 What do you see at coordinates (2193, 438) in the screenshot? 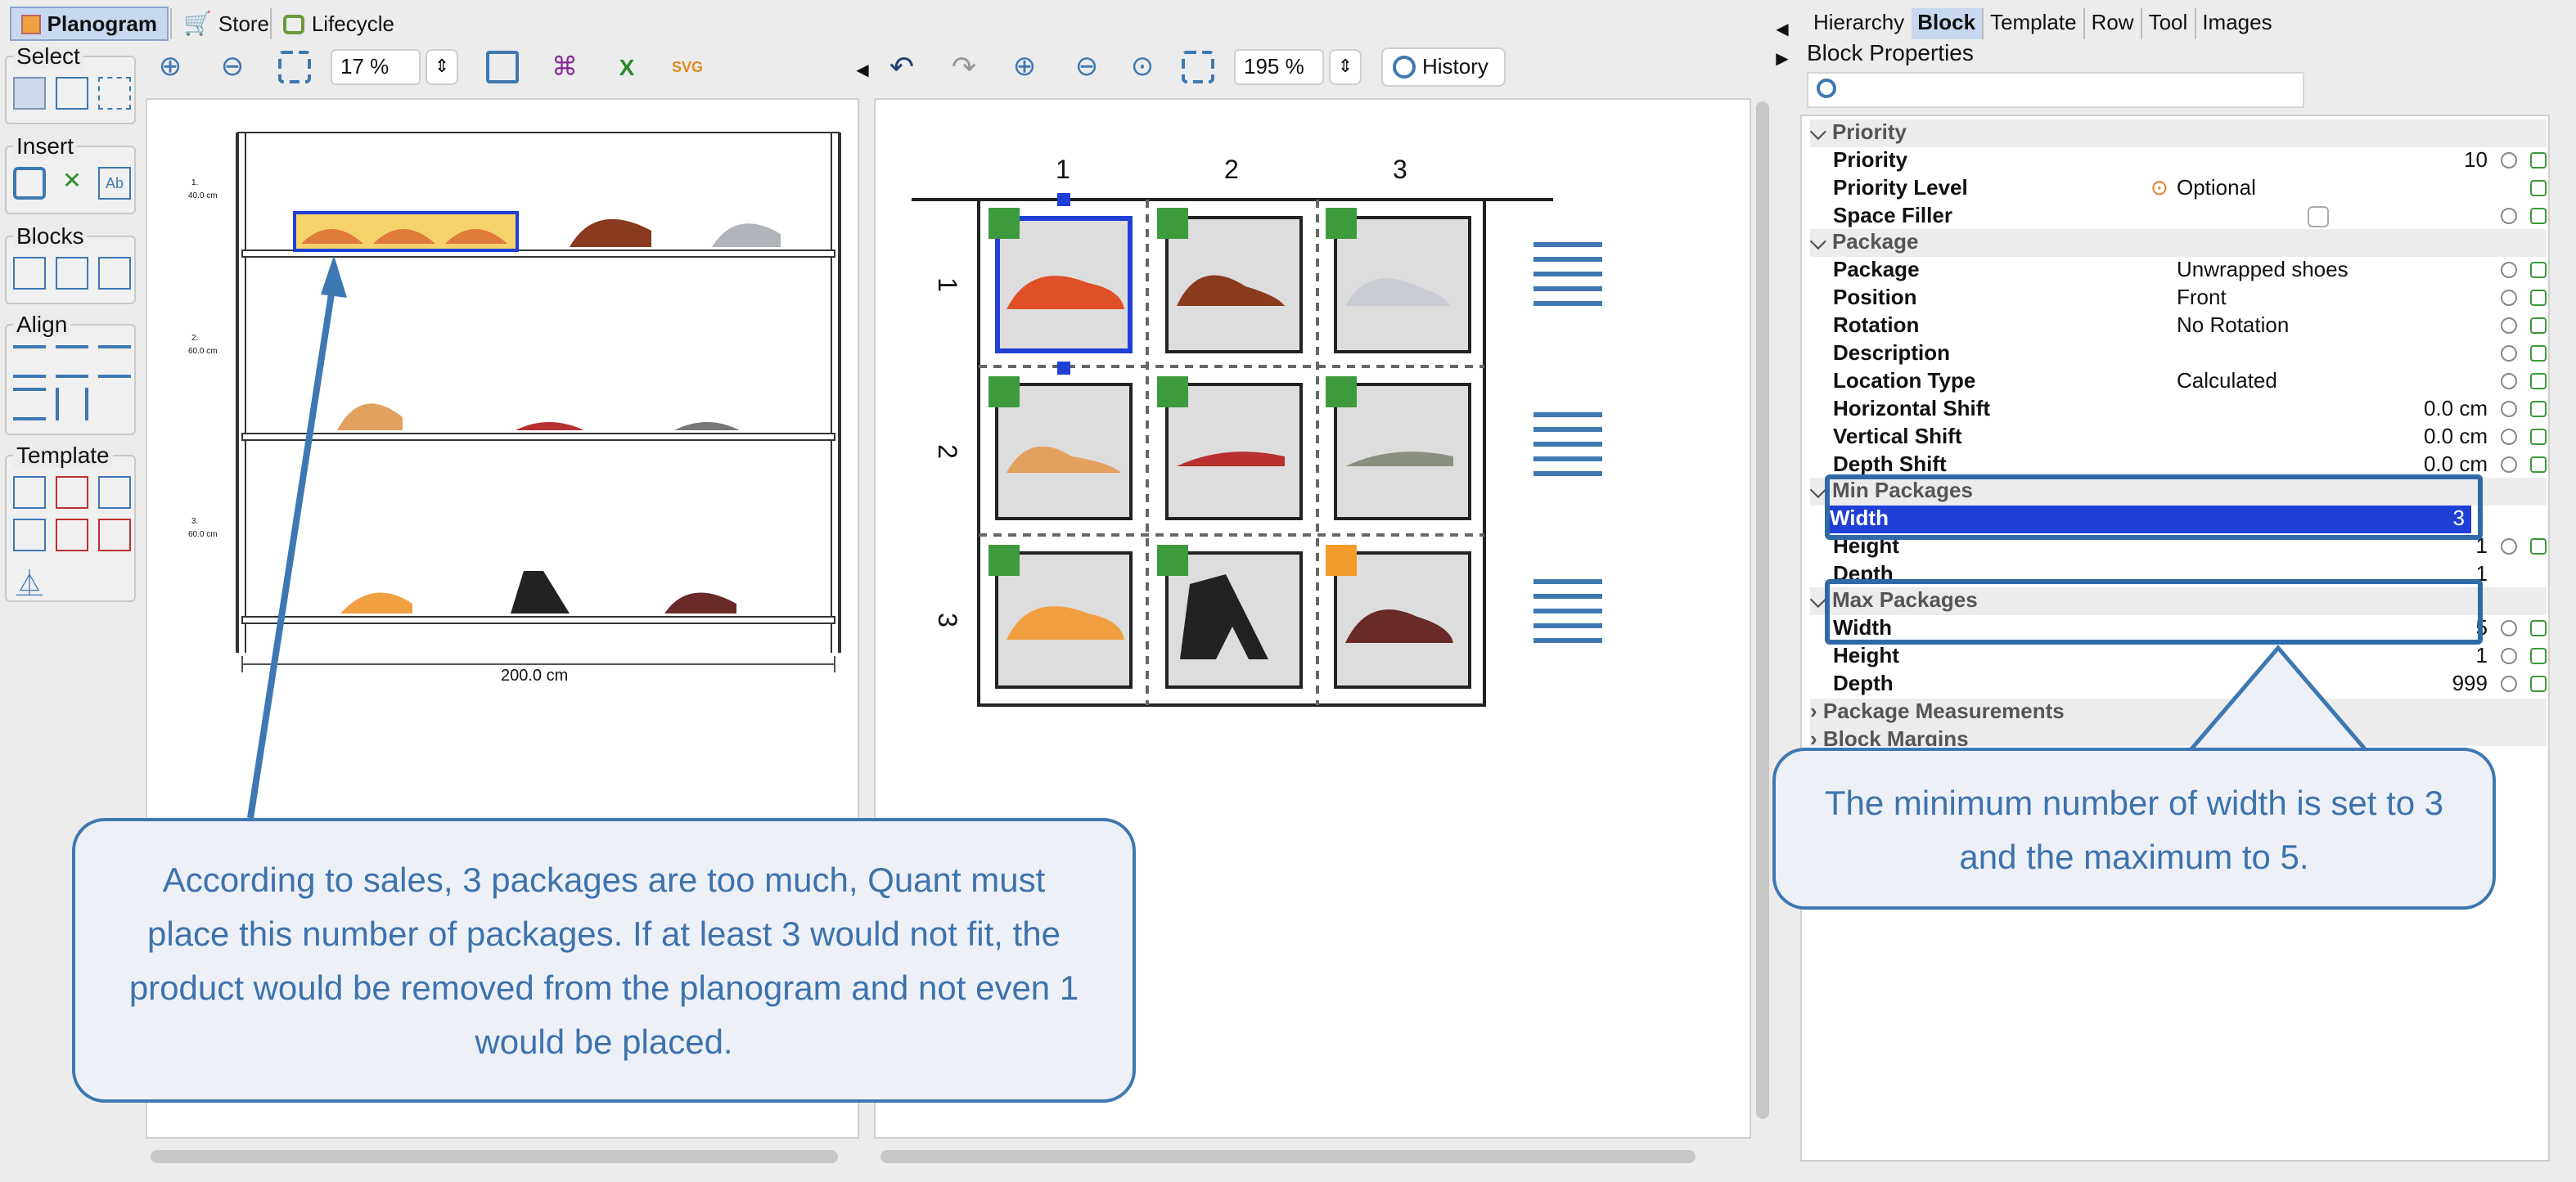
I see `prop-vertical-shift: Vertical Shift 0.0 cm` at bounding box center [2193, 438].